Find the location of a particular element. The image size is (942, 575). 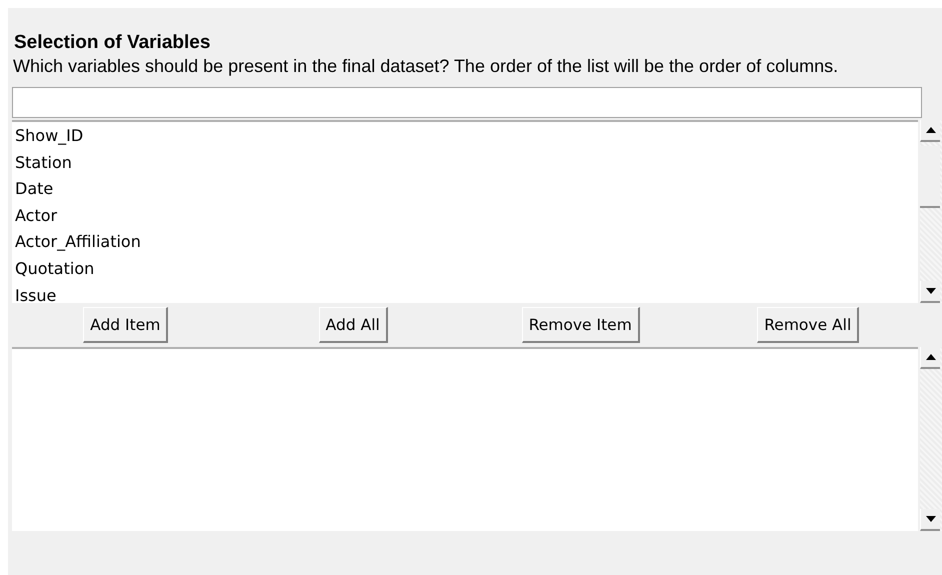

list-item: Quotation is located at coordinates (53, 269).